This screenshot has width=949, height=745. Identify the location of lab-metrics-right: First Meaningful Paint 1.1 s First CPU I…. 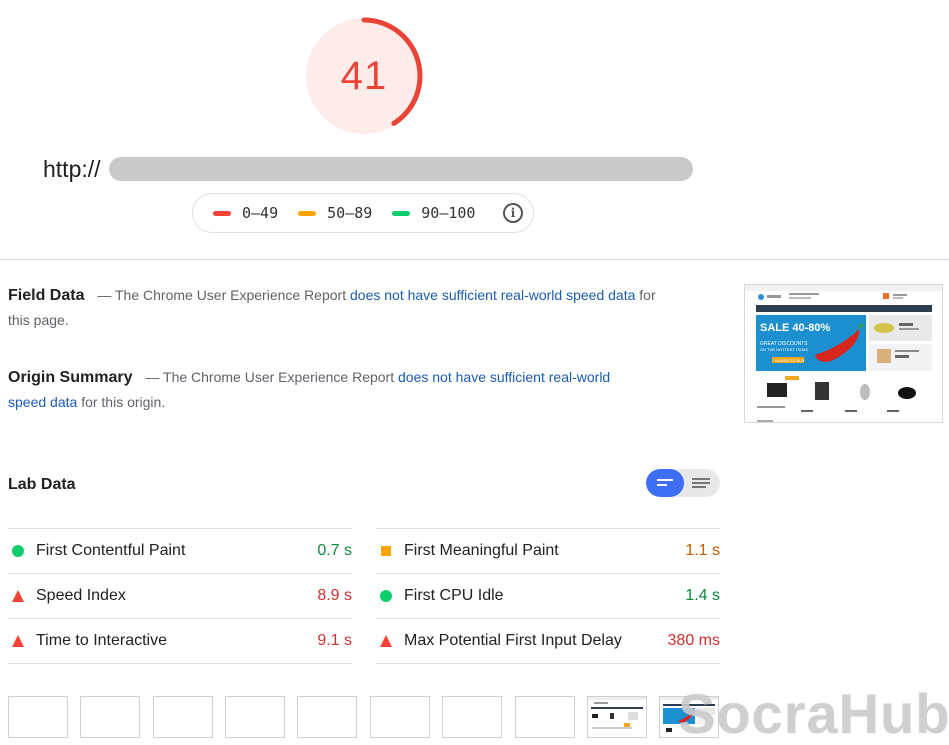
(548, 596).